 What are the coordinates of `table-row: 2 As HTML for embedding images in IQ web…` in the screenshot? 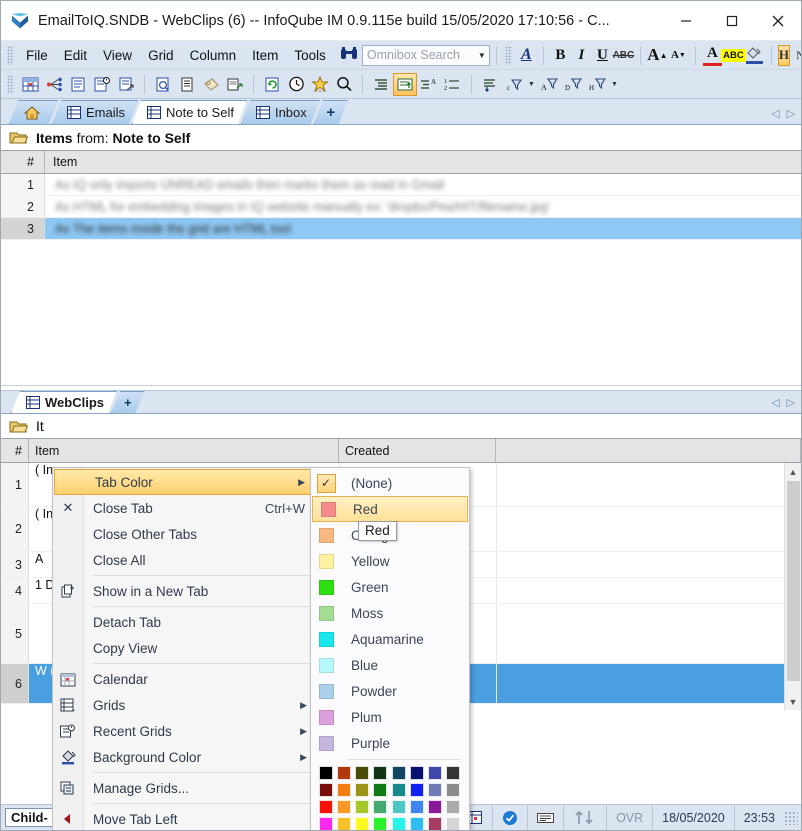 It's located at (401, 207).